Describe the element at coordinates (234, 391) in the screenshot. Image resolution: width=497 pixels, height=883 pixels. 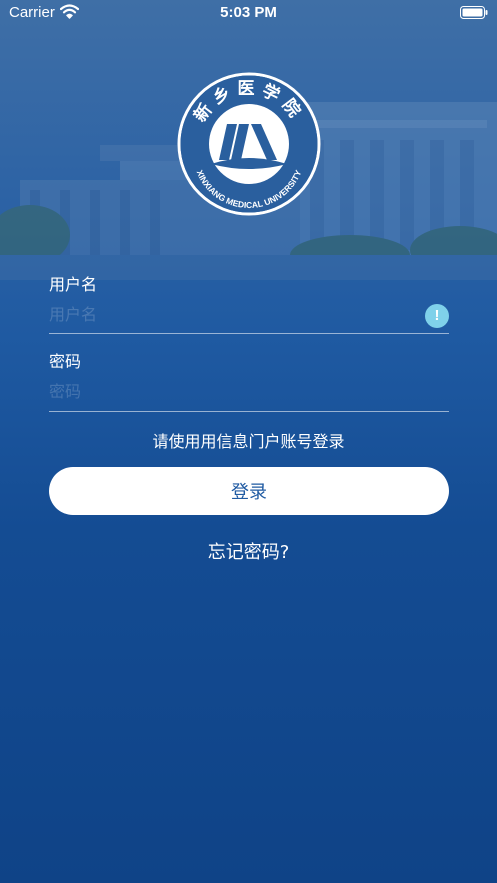
I see `password-input` at that location.